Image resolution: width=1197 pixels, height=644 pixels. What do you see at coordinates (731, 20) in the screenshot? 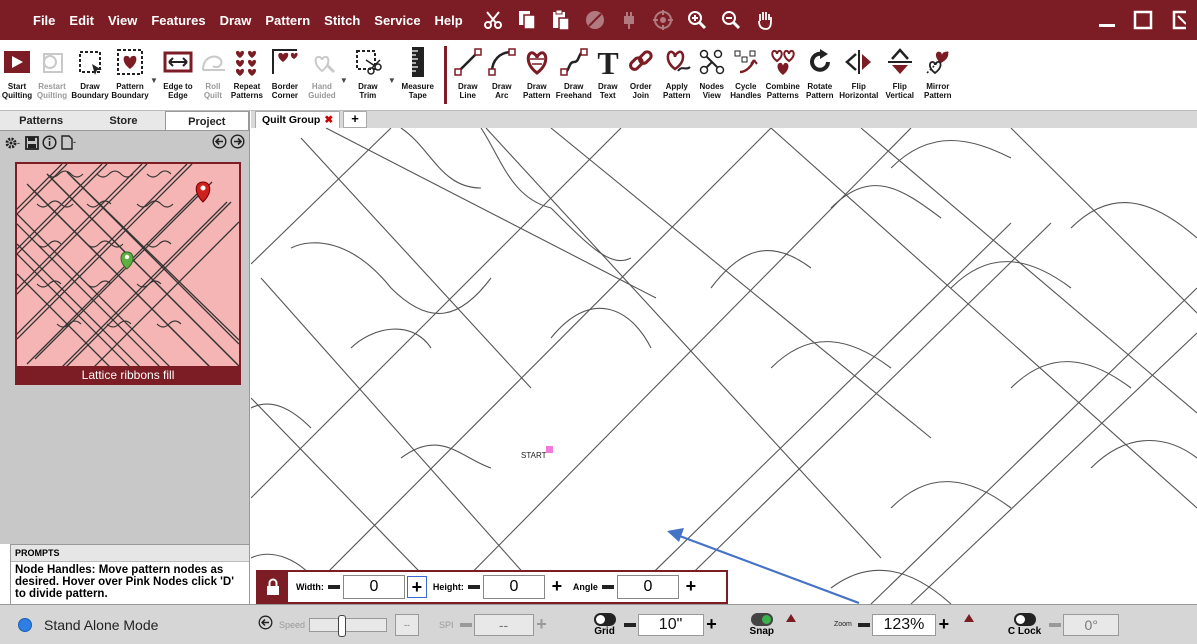
I see `zoom-out-icon` at bounding box center [731, 20].